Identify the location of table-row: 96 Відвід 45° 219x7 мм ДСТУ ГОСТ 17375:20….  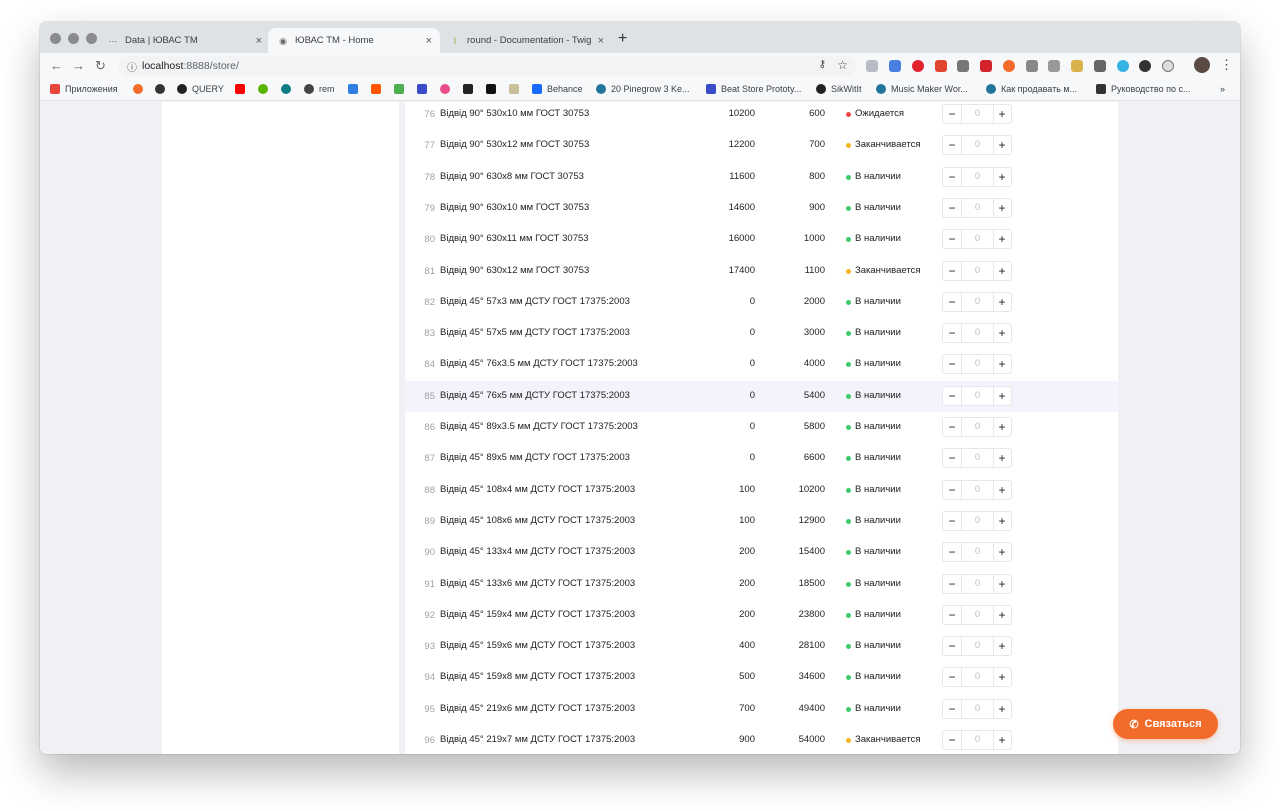
(761, 739).